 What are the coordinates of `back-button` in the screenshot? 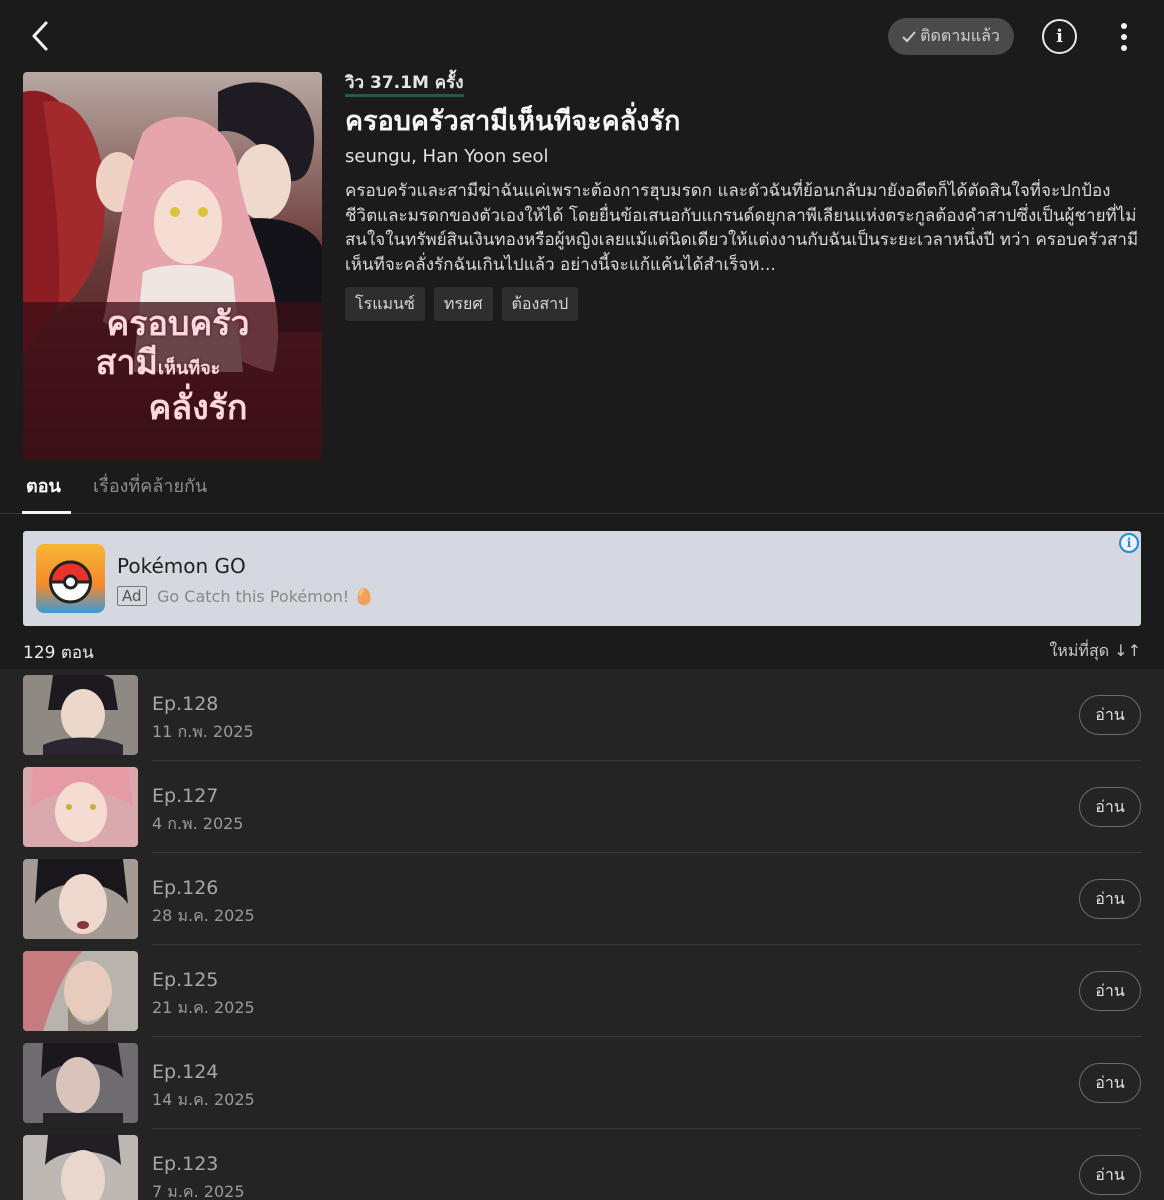 It's located at (40, 36).